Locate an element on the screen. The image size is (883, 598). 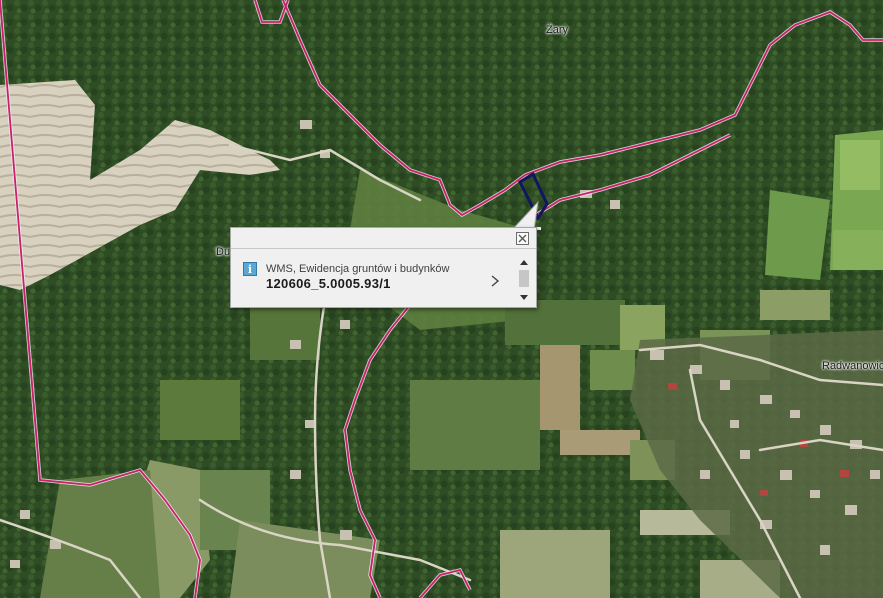
popup-scrollbar is located at coordinates (524, 280).